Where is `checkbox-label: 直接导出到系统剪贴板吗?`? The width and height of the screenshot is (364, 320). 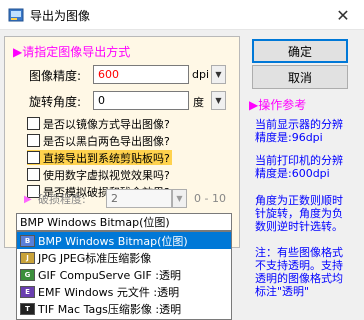 checkbox-label: 直接导出到系统剪贴板吗? is located at coordinates (106, 158).